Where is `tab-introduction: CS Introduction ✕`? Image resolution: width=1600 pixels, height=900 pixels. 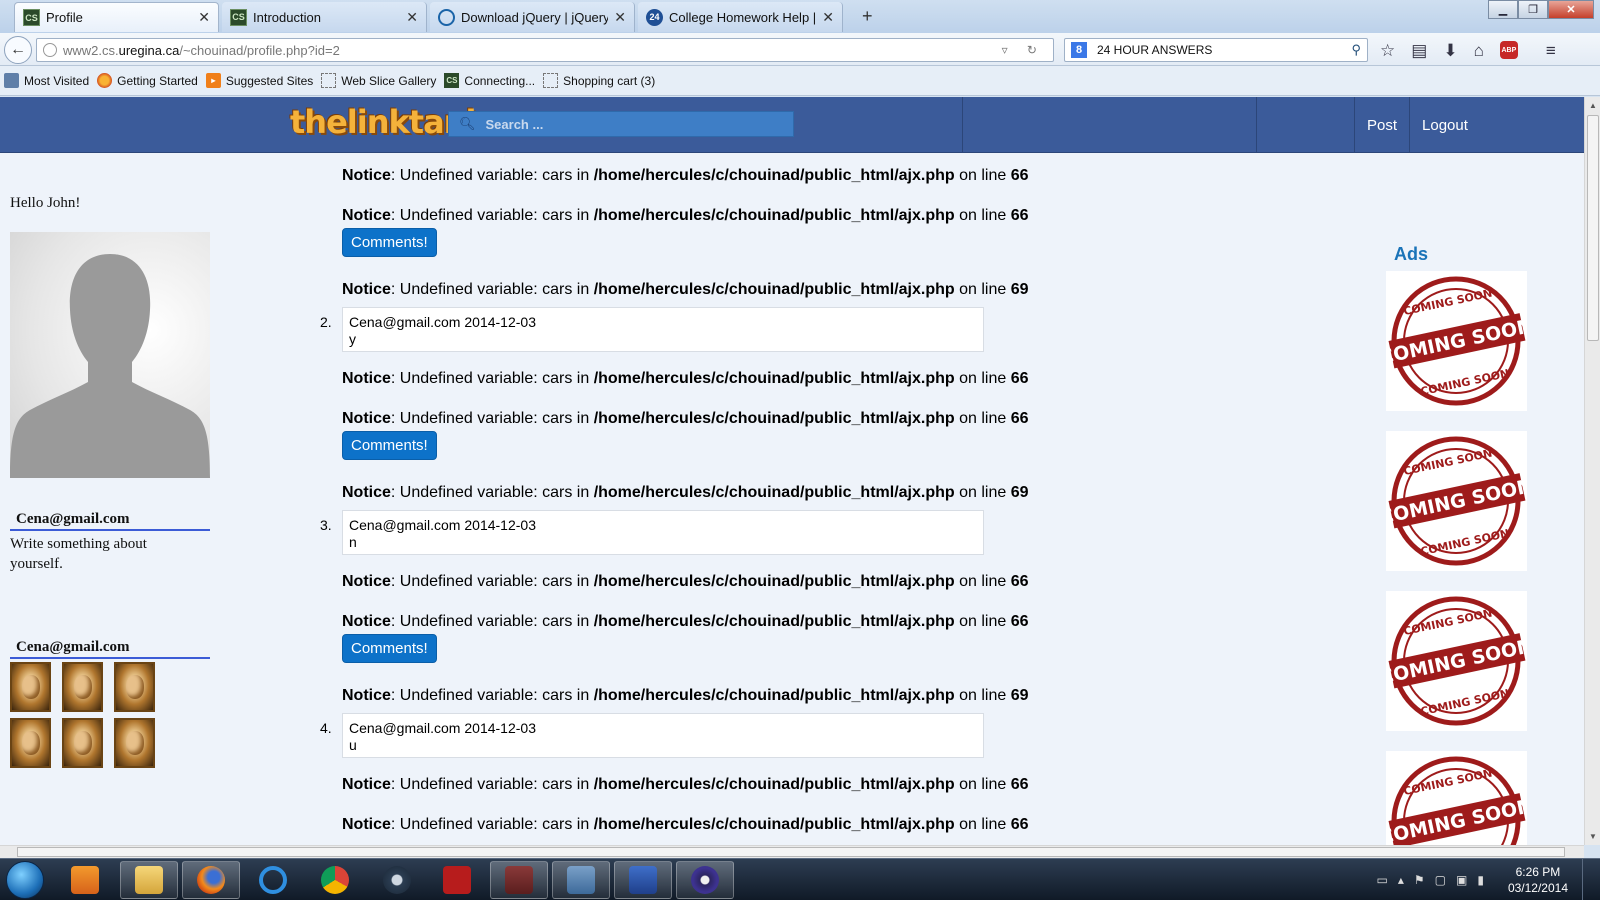 tab-introduction: CS Introduction ✕ is located at coordinates (324, 17).